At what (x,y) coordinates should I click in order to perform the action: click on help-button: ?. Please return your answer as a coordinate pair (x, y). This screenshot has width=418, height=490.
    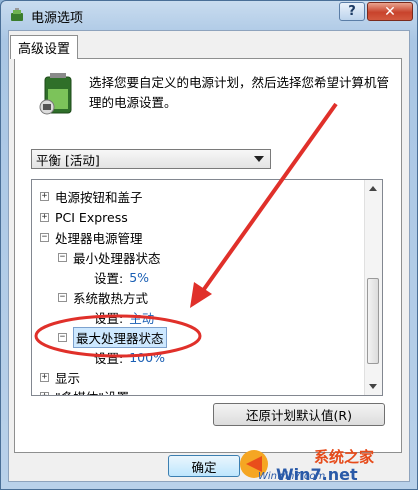
    Looking at the image, I should click on (352, 11).